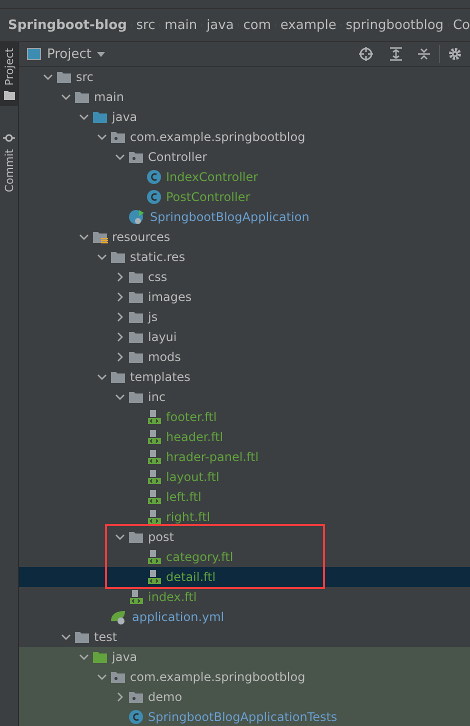 This screenshot has width=470, height=726. I want to click on tree-row: mods, so click(244, 357).